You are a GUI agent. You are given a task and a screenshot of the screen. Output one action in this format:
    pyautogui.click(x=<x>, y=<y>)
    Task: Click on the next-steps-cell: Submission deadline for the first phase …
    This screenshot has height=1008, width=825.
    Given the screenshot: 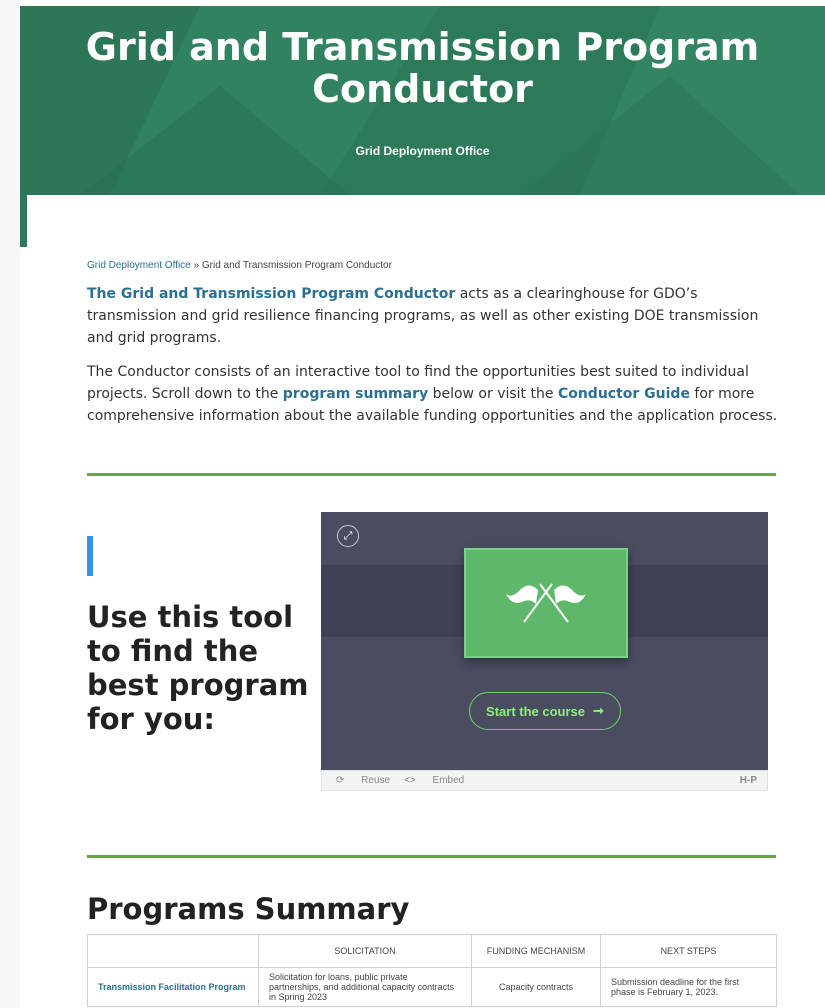 What is the action you would take?
    pyautogui.click(x=688, y=987)
    